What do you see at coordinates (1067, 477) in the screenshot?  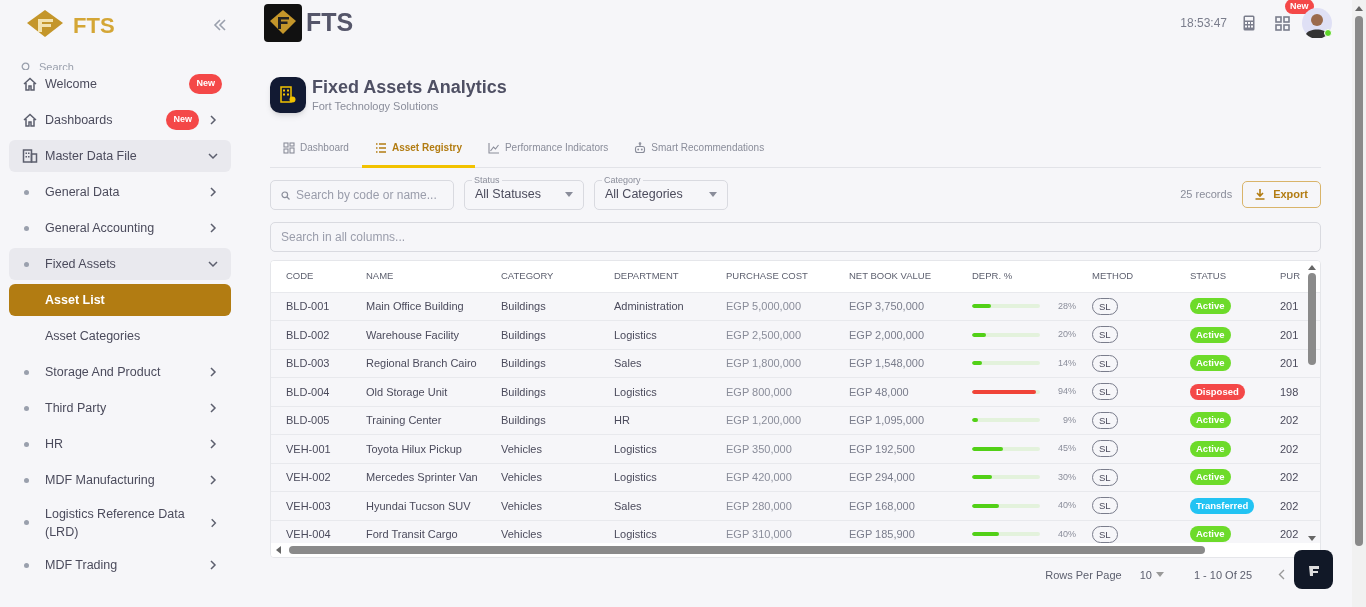 I see `percent-label: 30%` at bounding box center [1067, 477].